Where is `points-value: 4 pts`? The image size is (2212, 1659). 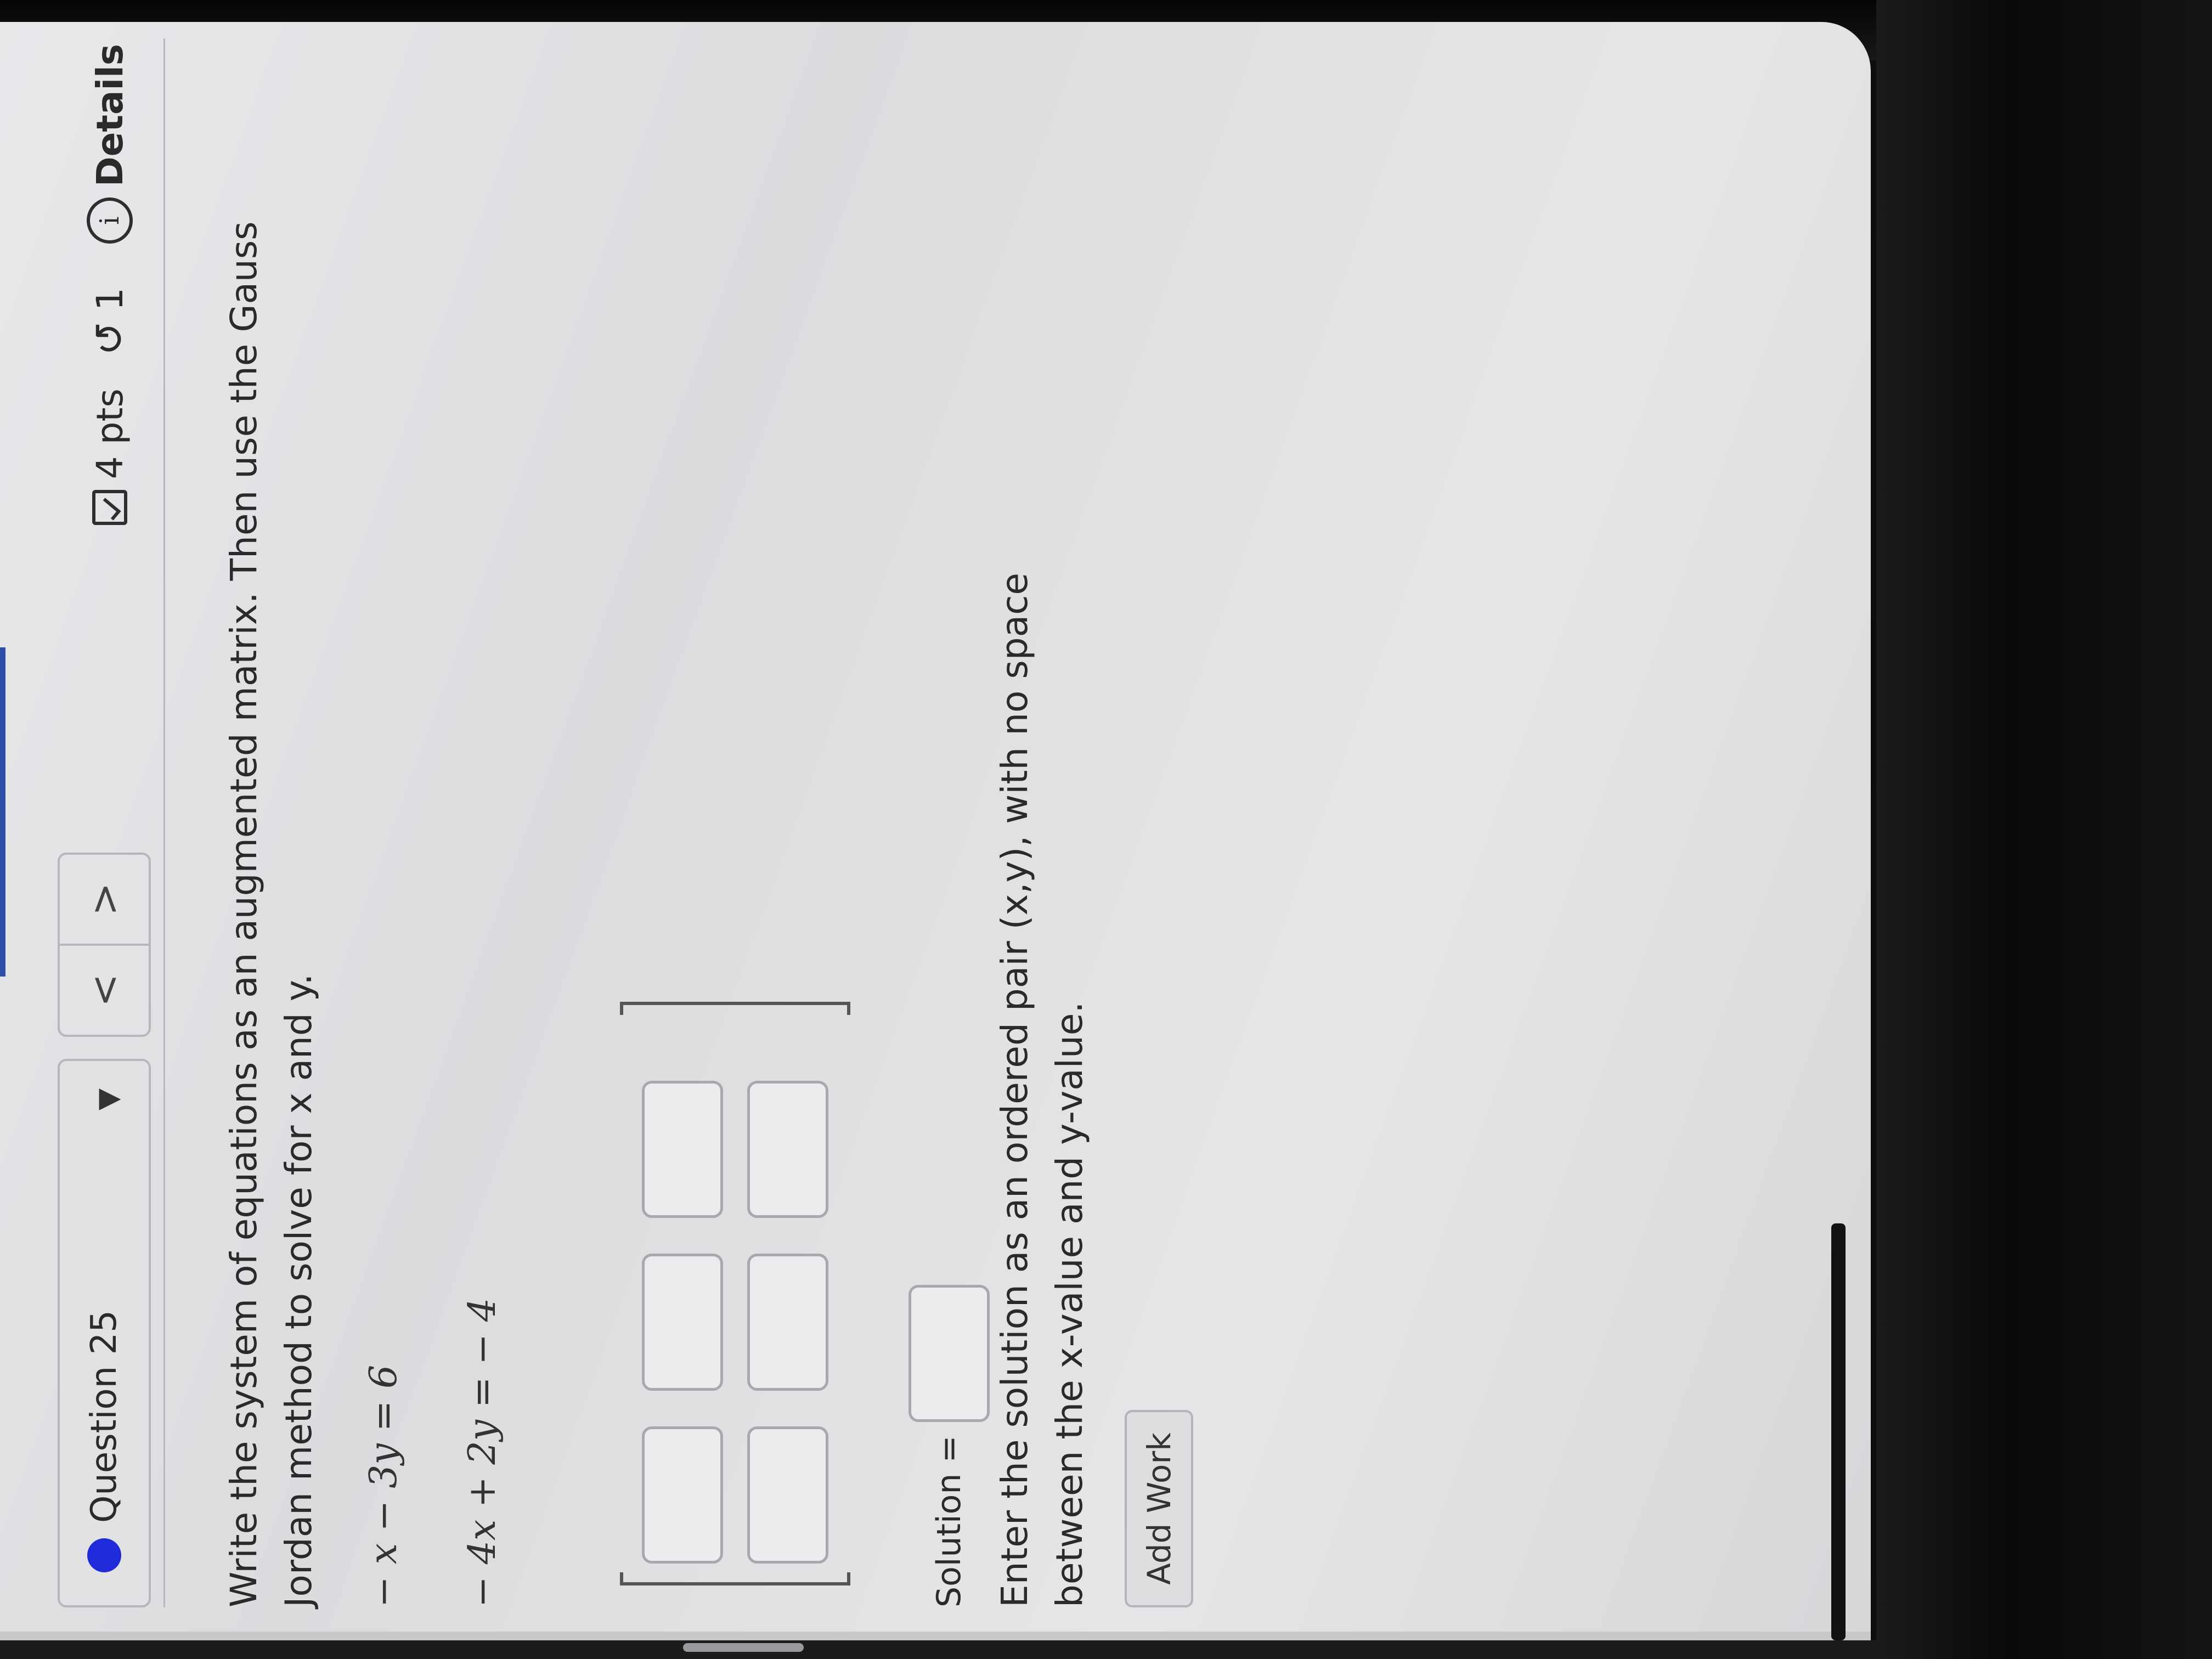
points-value: 4 pts is located at coordinates (110, 434).